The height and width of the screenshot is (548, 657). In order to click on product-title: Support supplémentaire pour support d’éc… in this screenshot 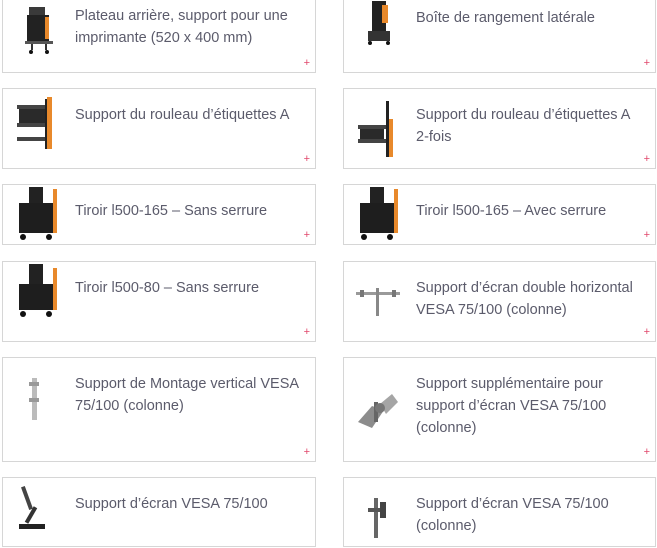, I will do `click(529, 406)`.